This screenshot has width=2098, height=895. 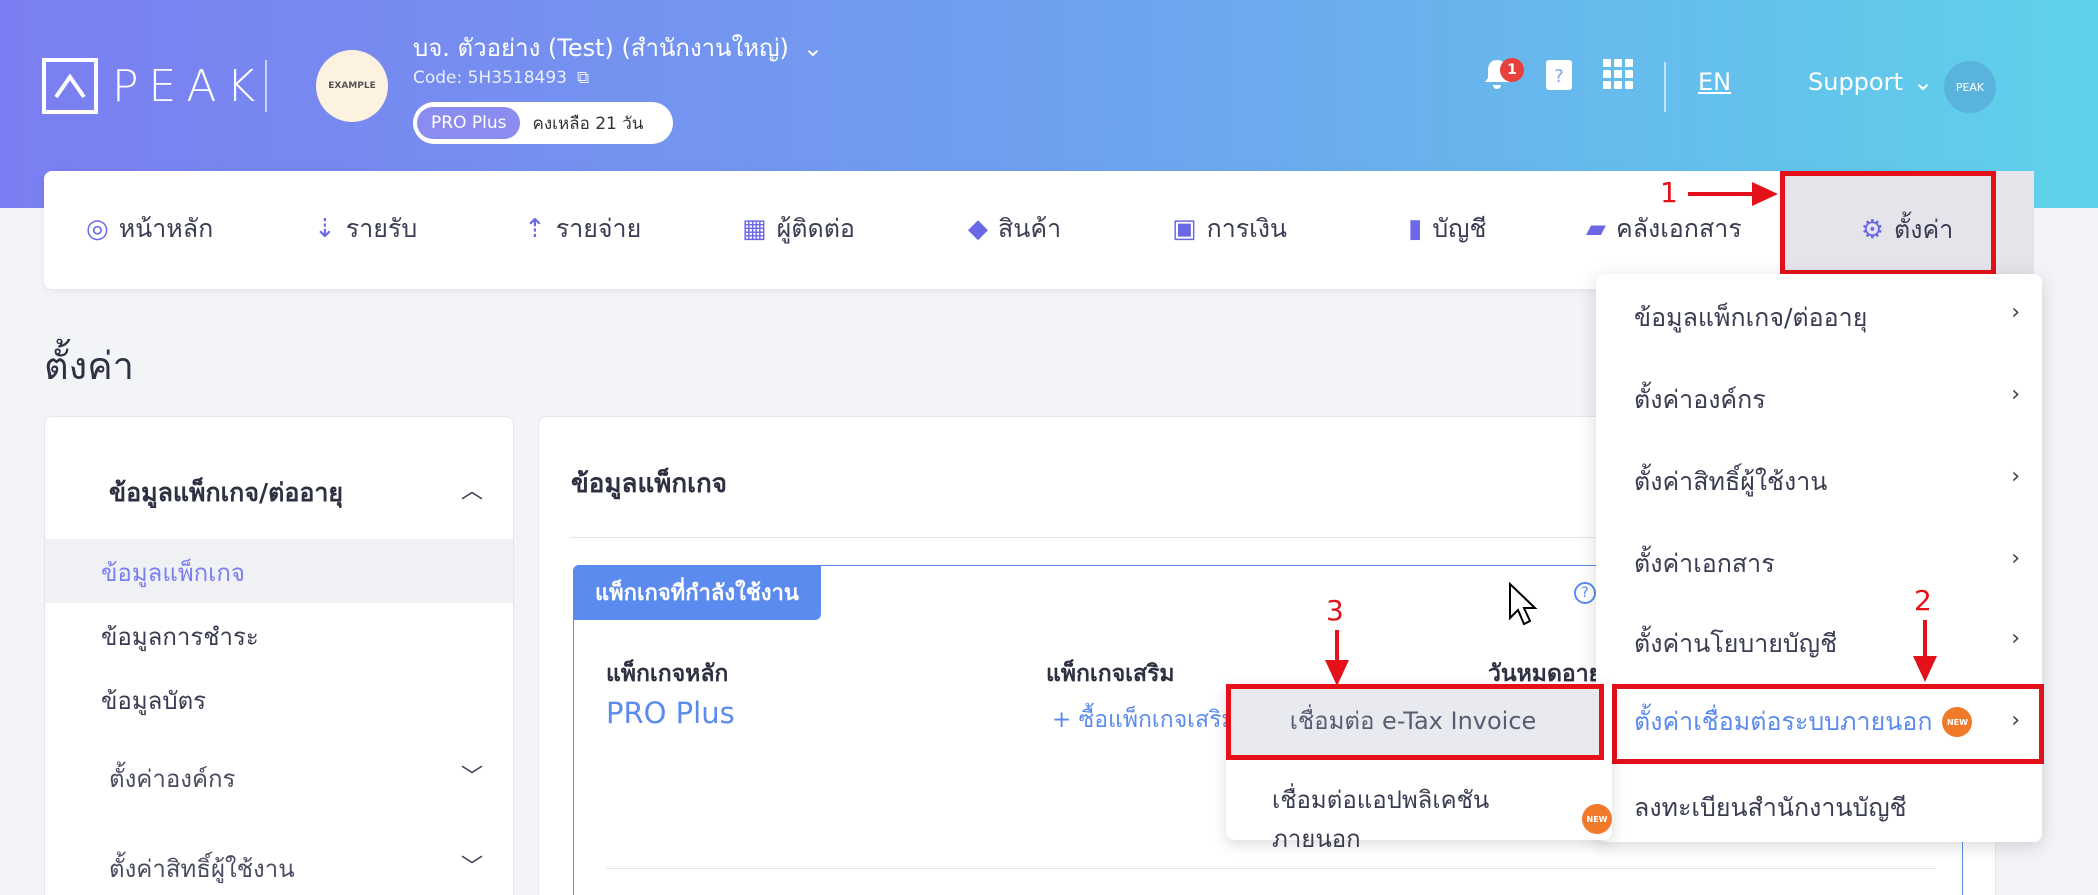 What do you see at coordinates (189, 86) in the screenshot?
I see `logo-text: PEAK` at bounding box center [189, 86].